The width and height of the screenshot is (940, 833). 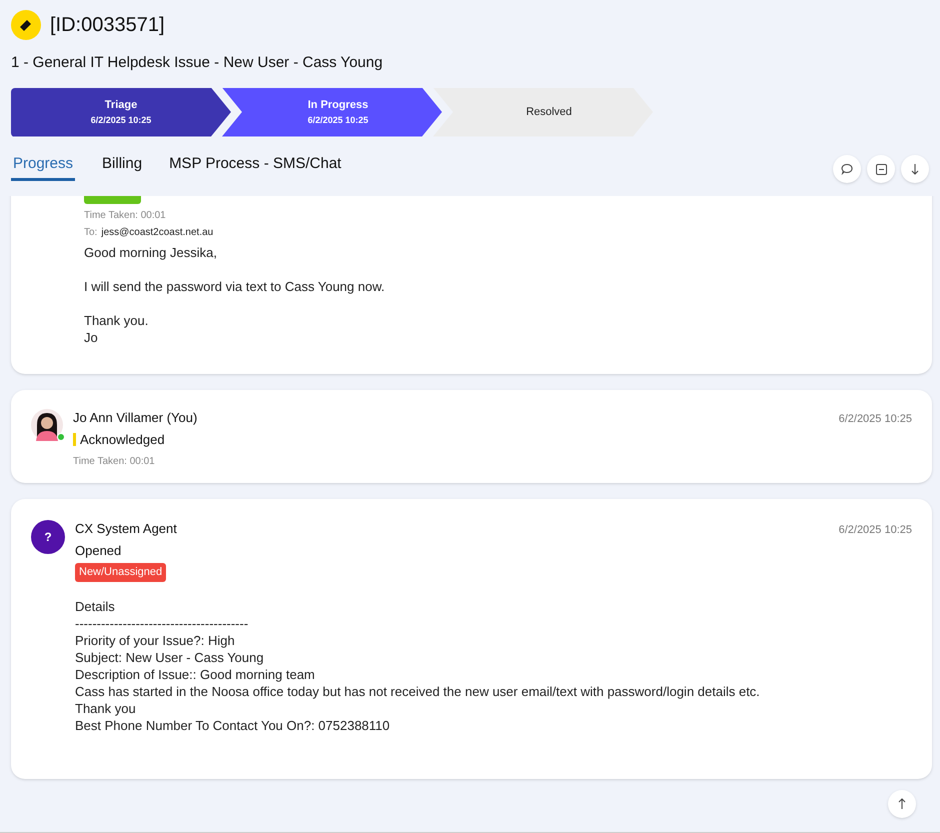 What do you see at coordinates (135, 418) in the screenshot?
I see `author-name: Jo Ann Villamer (You)` at bounding box center [135, 418].